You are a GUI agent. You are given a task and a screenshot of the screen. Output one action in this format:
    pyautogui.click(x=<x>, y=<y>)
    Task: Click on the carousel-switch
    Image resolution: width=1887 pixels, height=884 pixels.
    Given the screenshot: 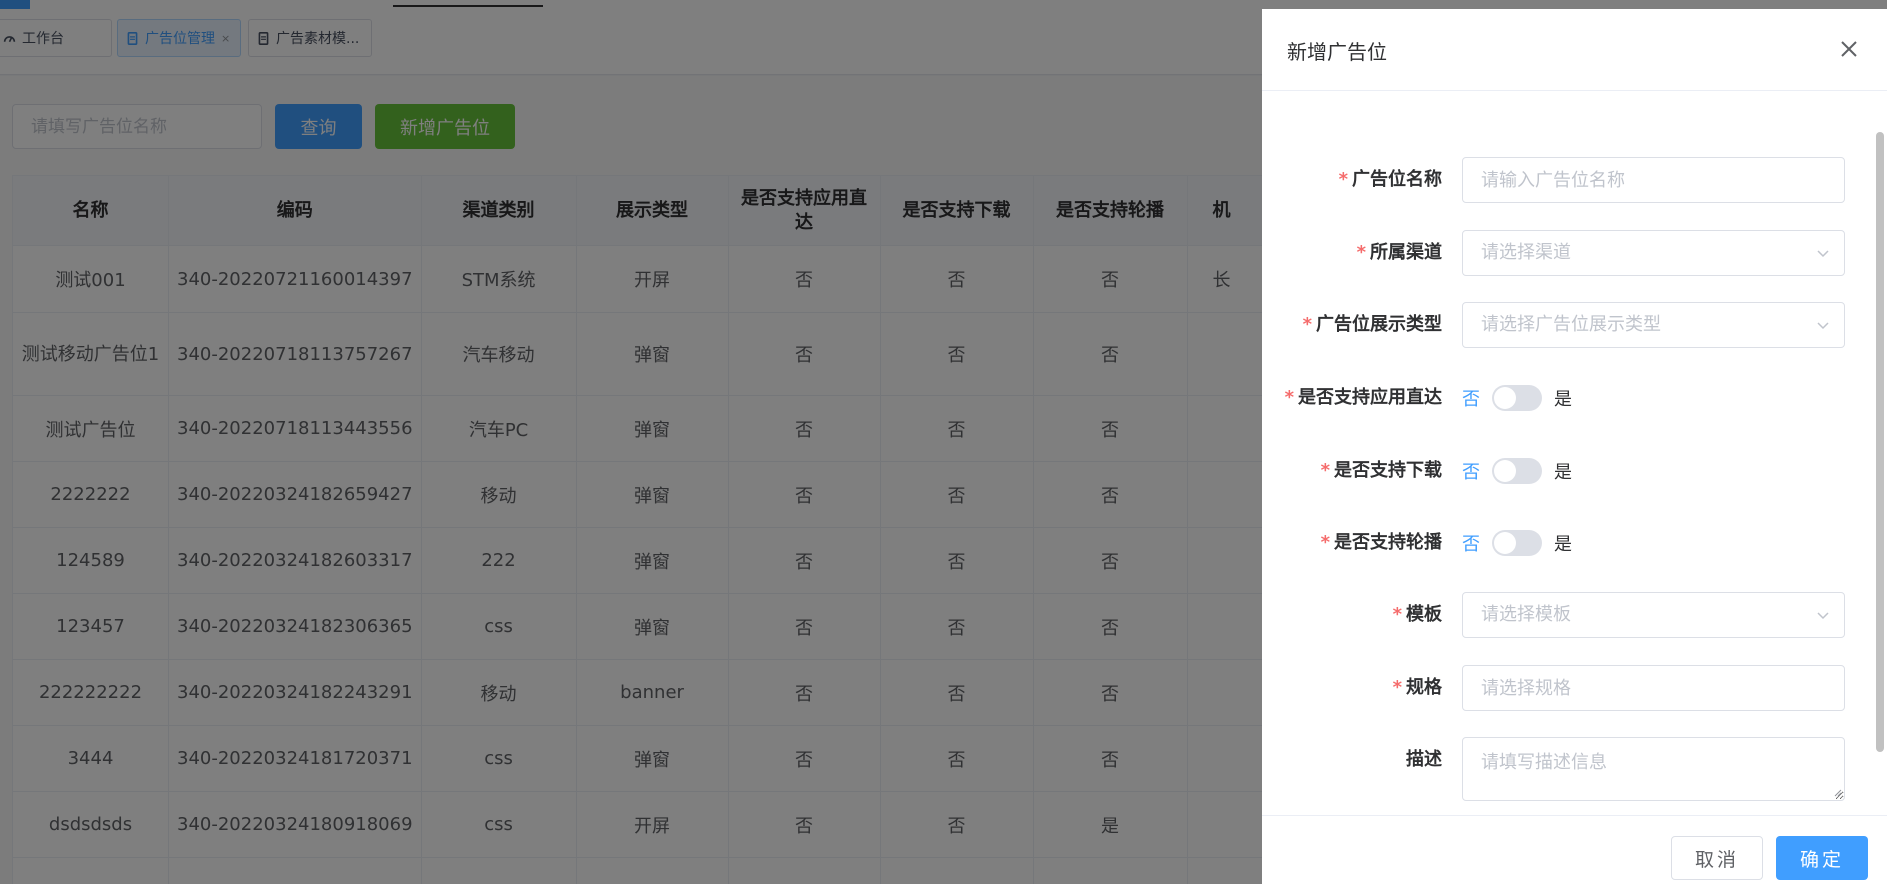 What is the action you would take?
    pyautogui.click(x=1517, y=543)
    